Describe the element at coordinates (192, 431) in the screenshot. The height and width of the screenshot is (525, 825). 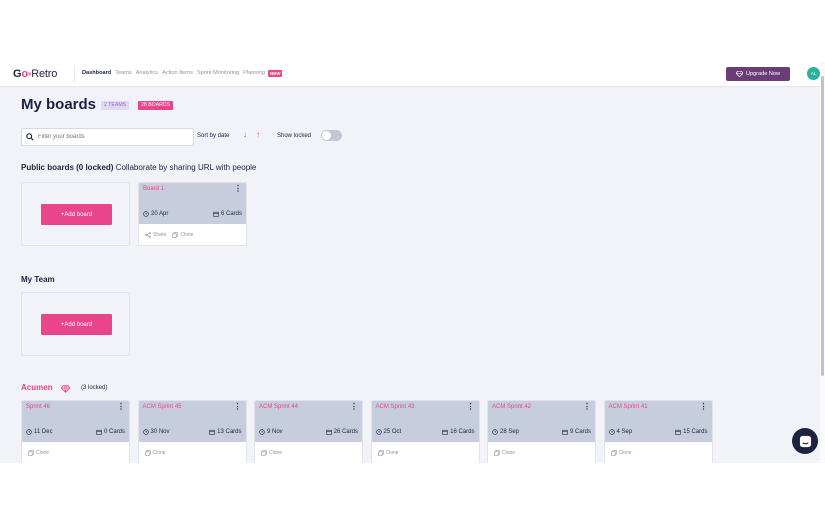
I see `board-card: ACM Sprint 45 ⋮ 30 Nov 13 Cards Clone` at that location.